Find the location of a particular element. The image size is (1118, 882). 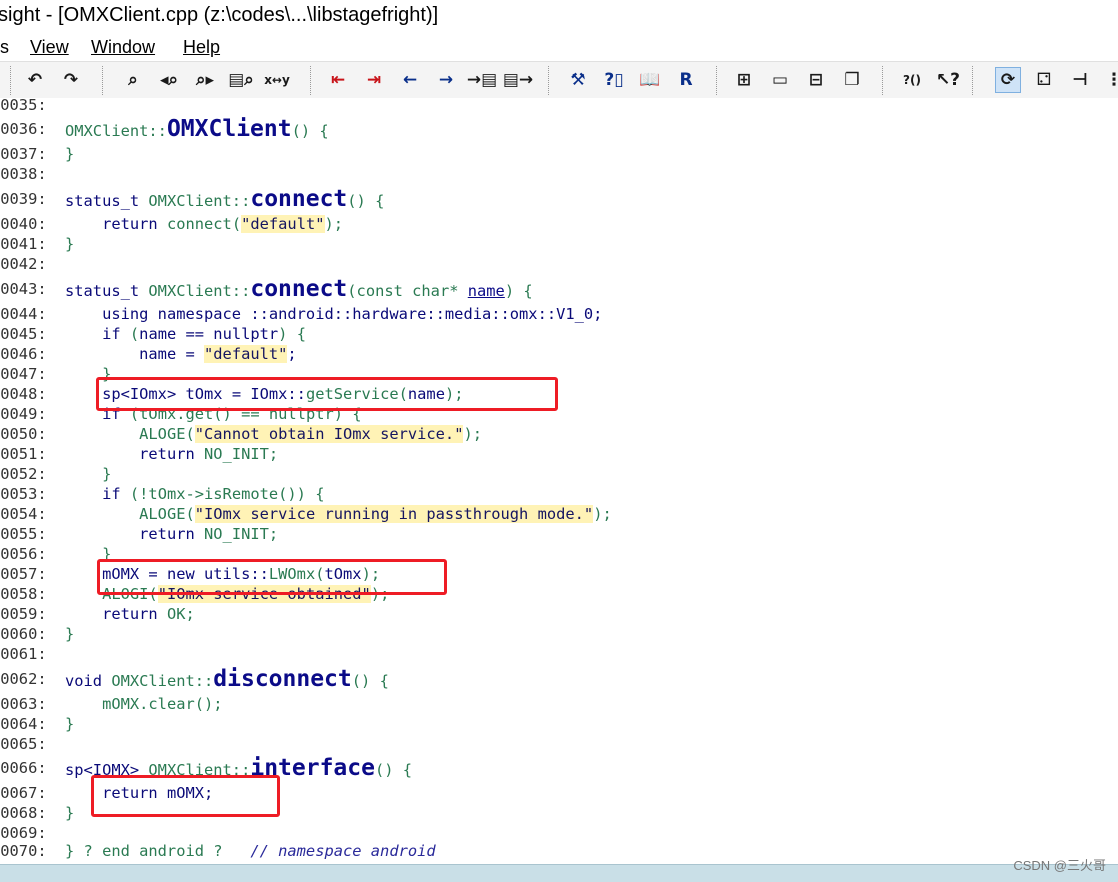

jump-out-icon: ▤→ is located at coordinates (518, 80).